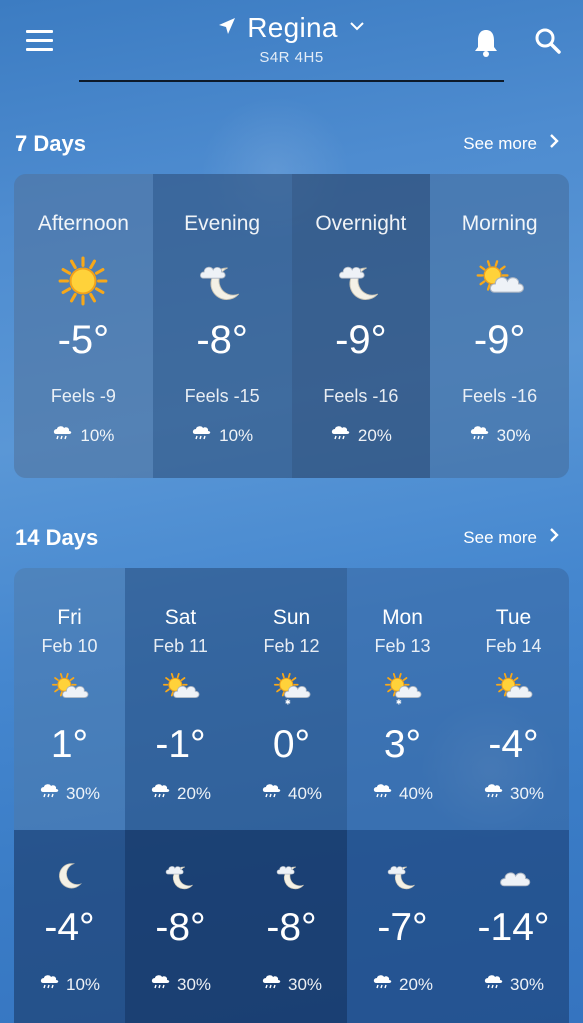 This screenshot has width=583, height=1023. Describe the element at coordinates (180, 617) in the screenshot. I see `day-name: Sat` at that location.